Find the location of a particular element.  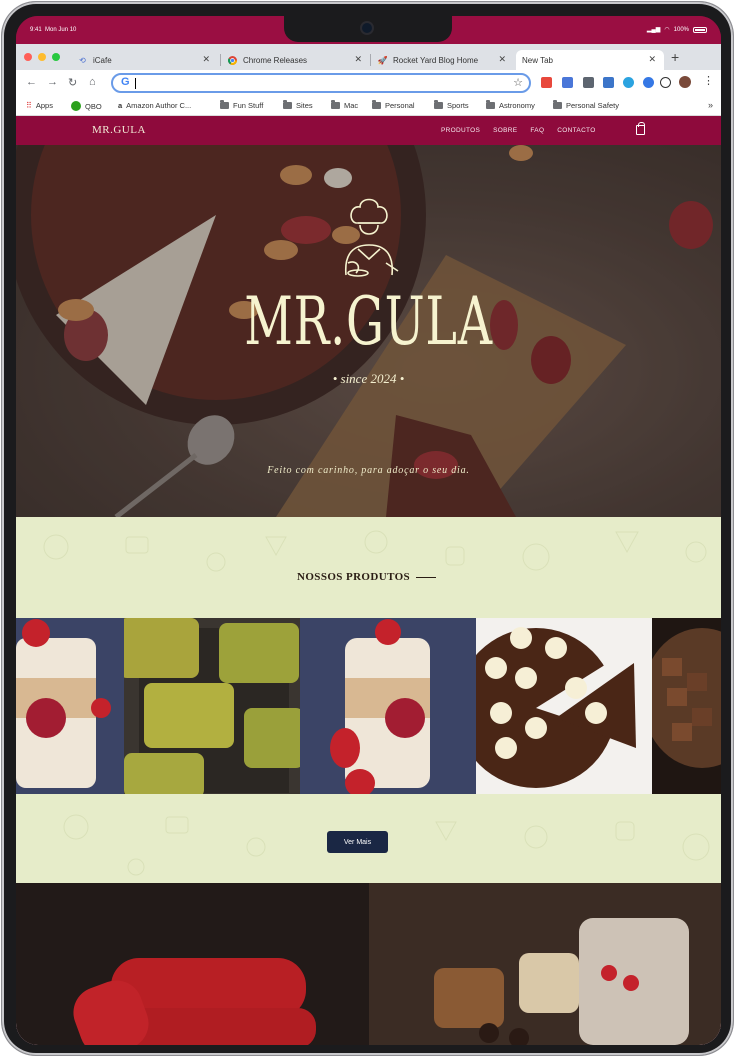

red-velvet-image is located at coordinates (192, 964).